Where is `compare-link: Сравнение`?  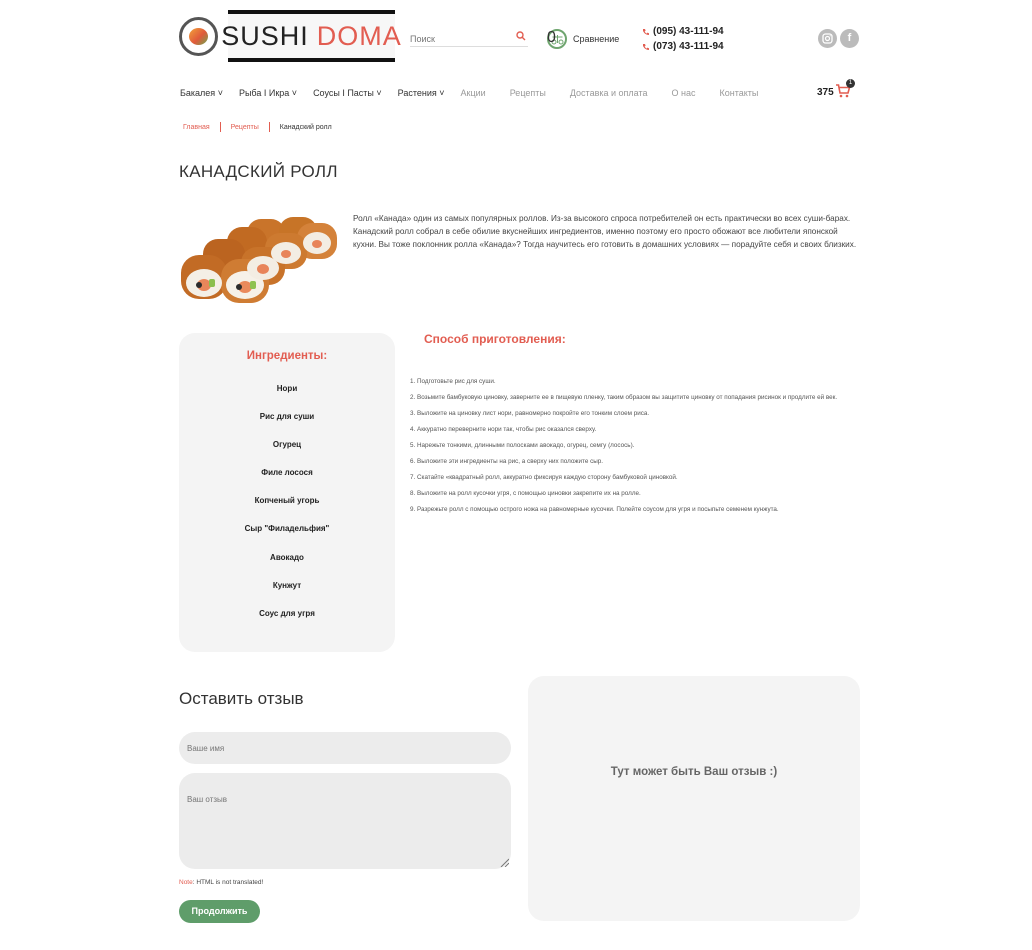 compare-link: Сравнение is located at coordinates (583, 39).